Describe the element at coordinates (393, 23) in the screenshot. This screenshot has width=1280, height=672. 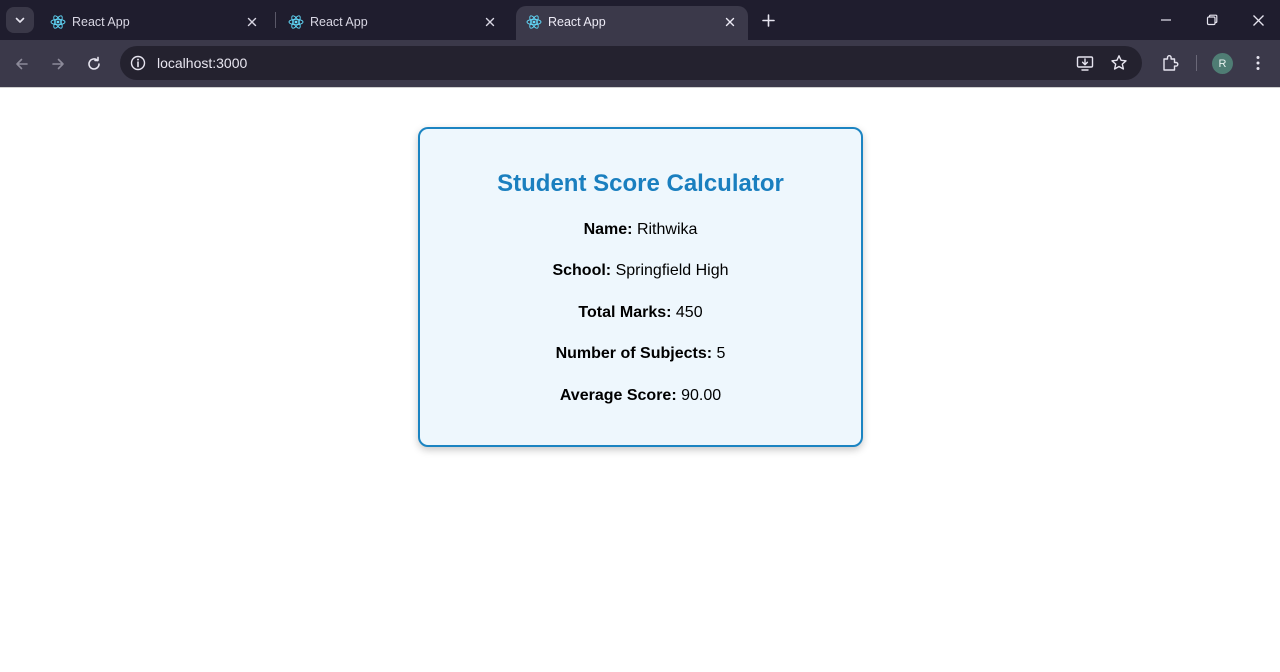
I see `tab-2: React App` at that location.